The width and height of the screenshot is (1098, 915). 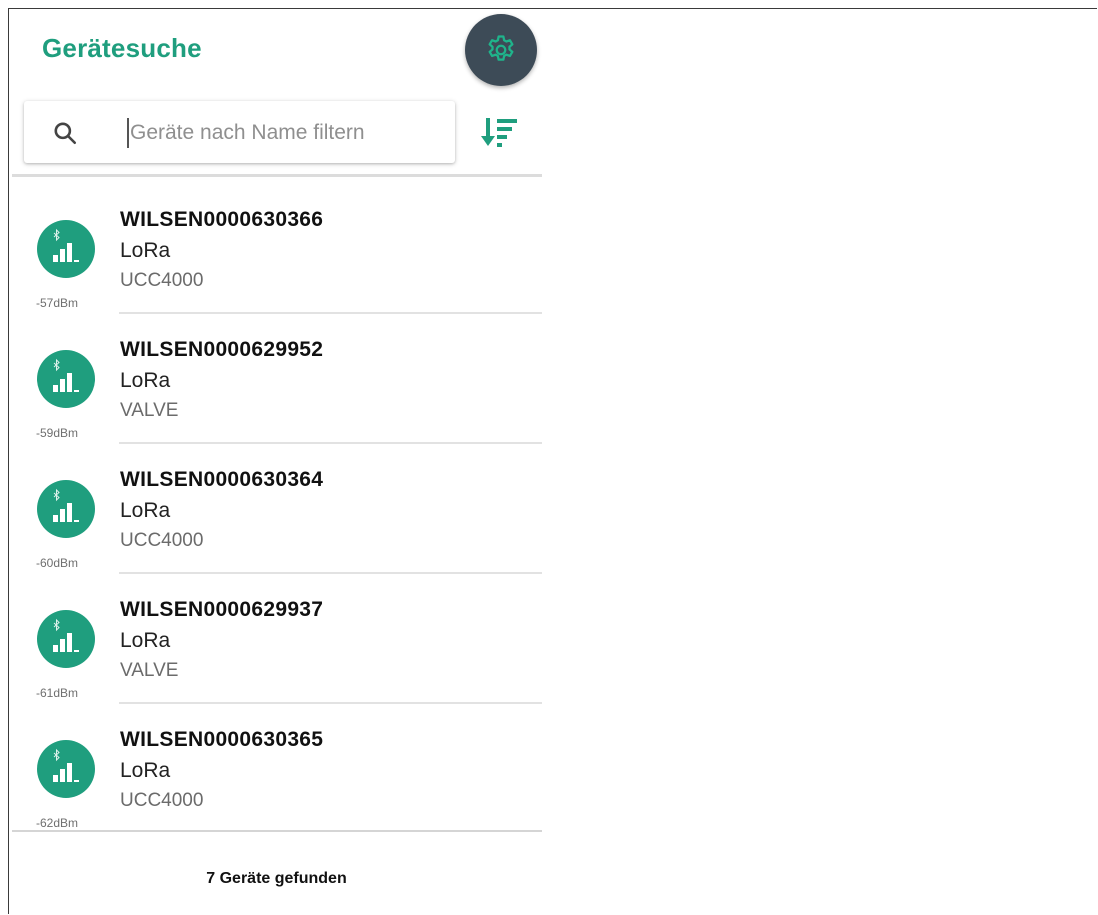 I want to click on settings-button, so click(x=501, y=50).